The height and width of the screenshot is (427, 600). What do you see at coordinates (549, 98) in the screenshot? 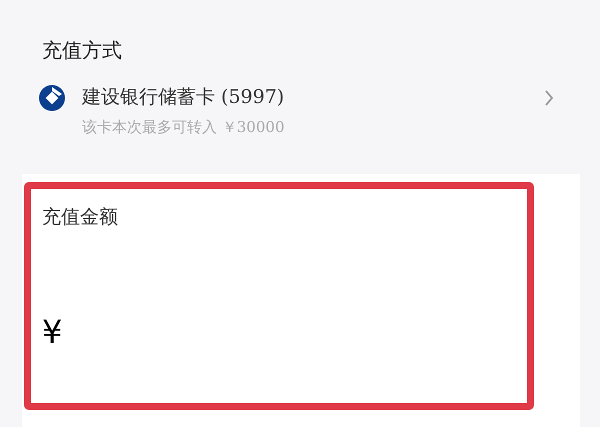
I see `chevron-right-icon` at bounding box center [549, 98].